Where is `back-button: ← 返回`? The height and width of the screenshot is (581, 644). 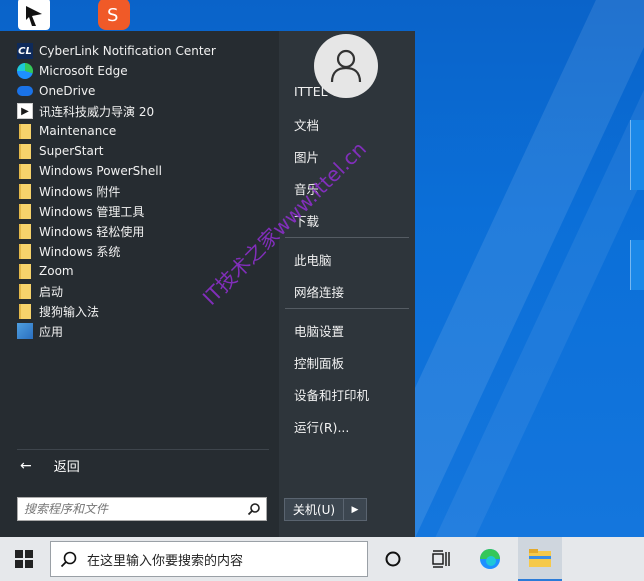 back-button: ← 返回 is located at coordinates (50, 466).